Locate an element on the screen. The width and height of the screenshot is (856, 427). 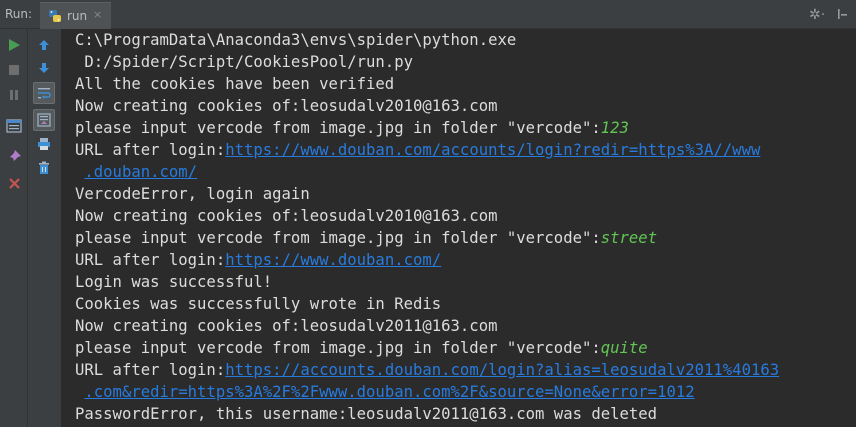
close-icon is located at coordinates (14, 183).